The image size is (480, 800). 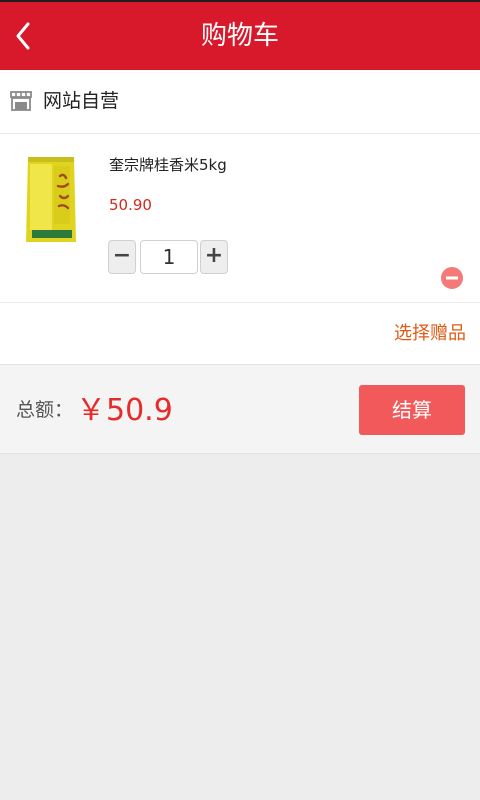 What do you see at coordinates (240, 409) in the screenshot?
I see `checkout-bar: 总额： ￥50.9 结算` at bounding box center [240, 409].